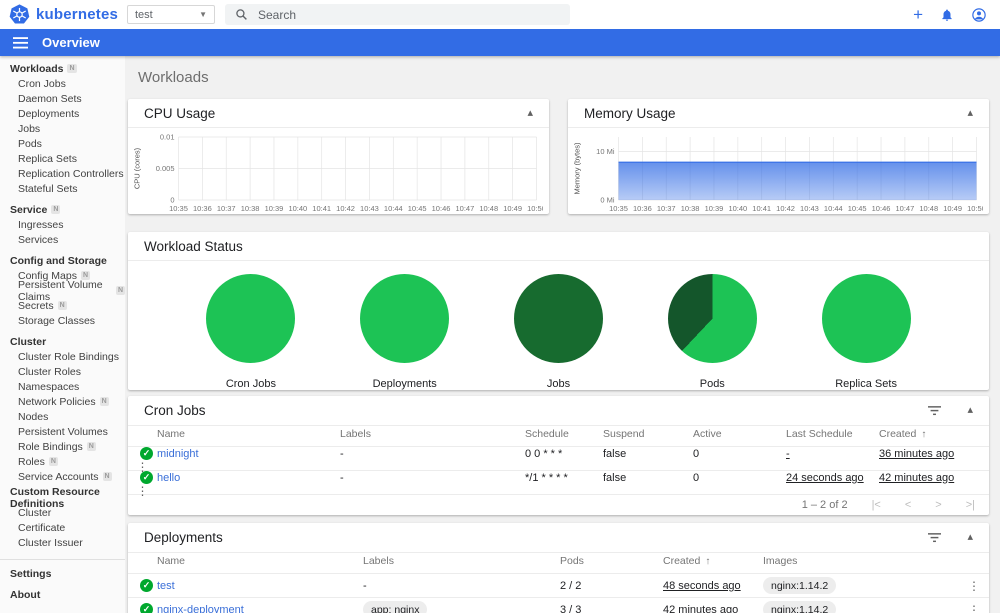  Describe the element at coordinates (393, 208) in the screenshot. I see `svg-text: 10:44` at that location.